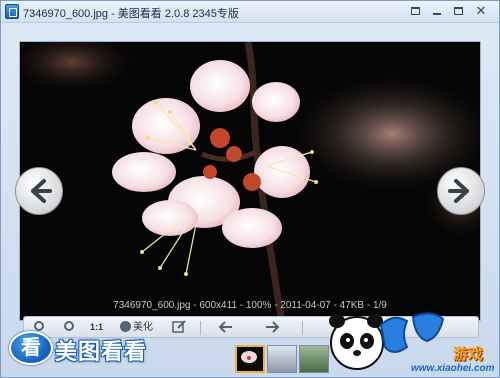 The image size is (500, 378). I want to click on beautify-button: 美化, so click(141, 327).